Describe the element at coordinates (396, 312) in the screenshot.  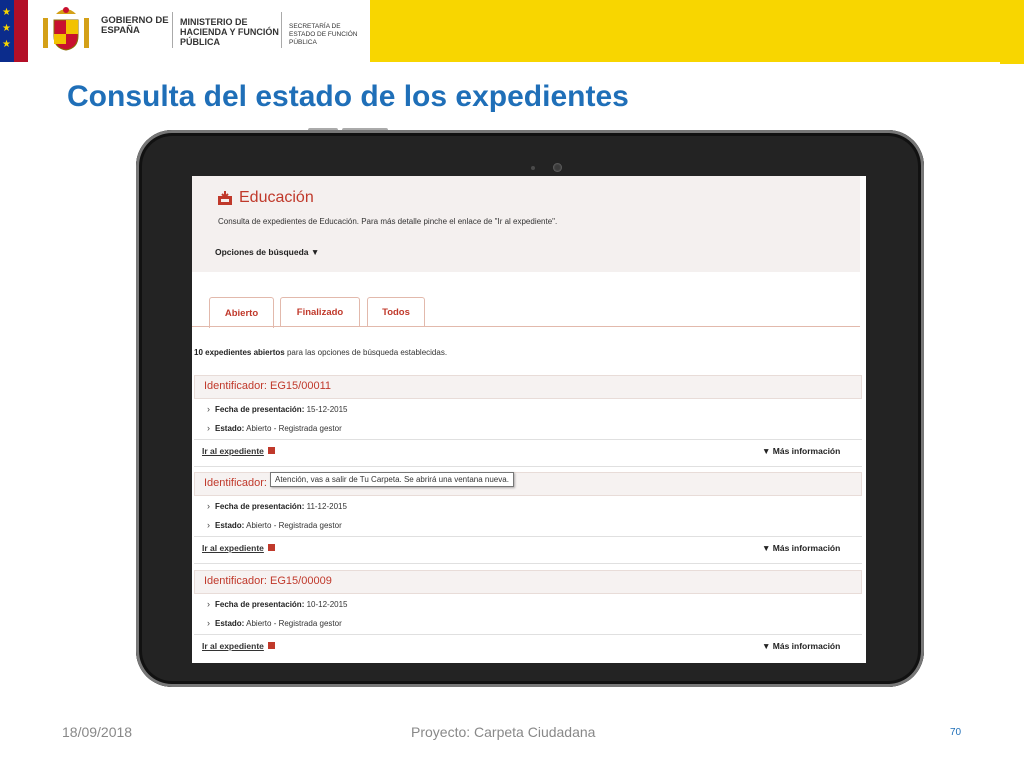
I see `tab-todos: Todos` at that location.